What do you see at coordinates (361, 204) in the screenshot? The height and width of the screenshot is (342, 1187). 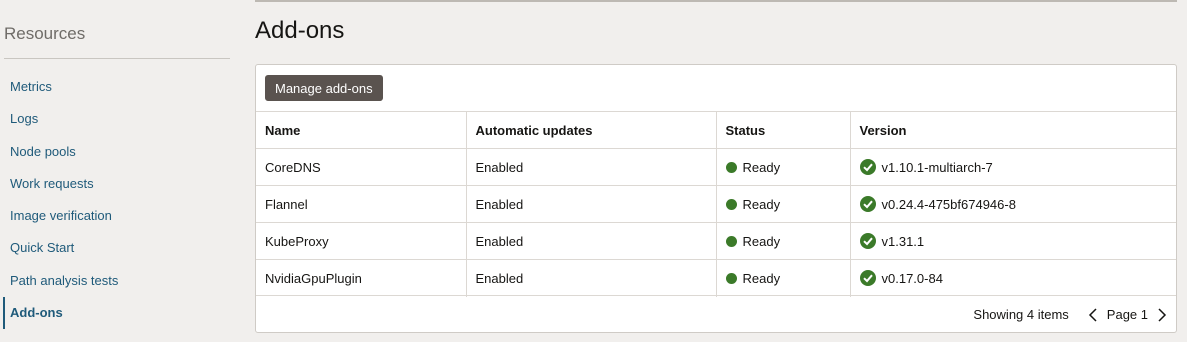 I see `cell-name: Flannel` at bounding box center [361, 204].